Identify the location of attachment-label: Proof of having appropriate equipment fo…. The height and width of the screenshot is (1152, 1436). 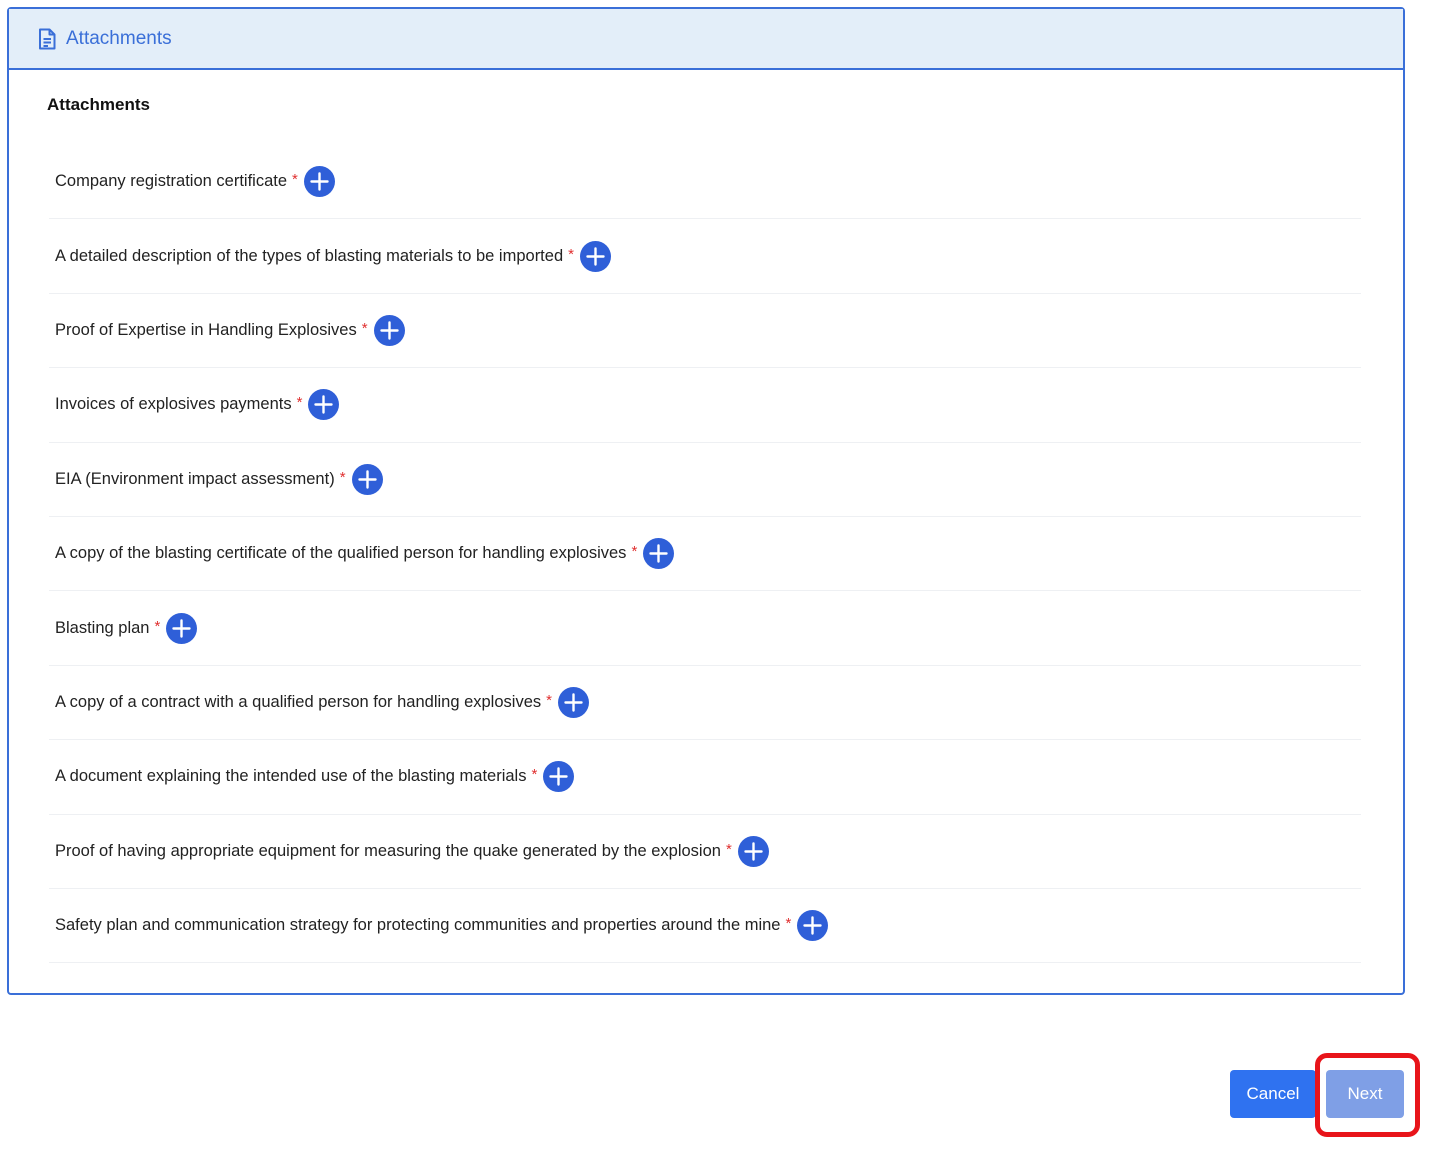
(388, 850).